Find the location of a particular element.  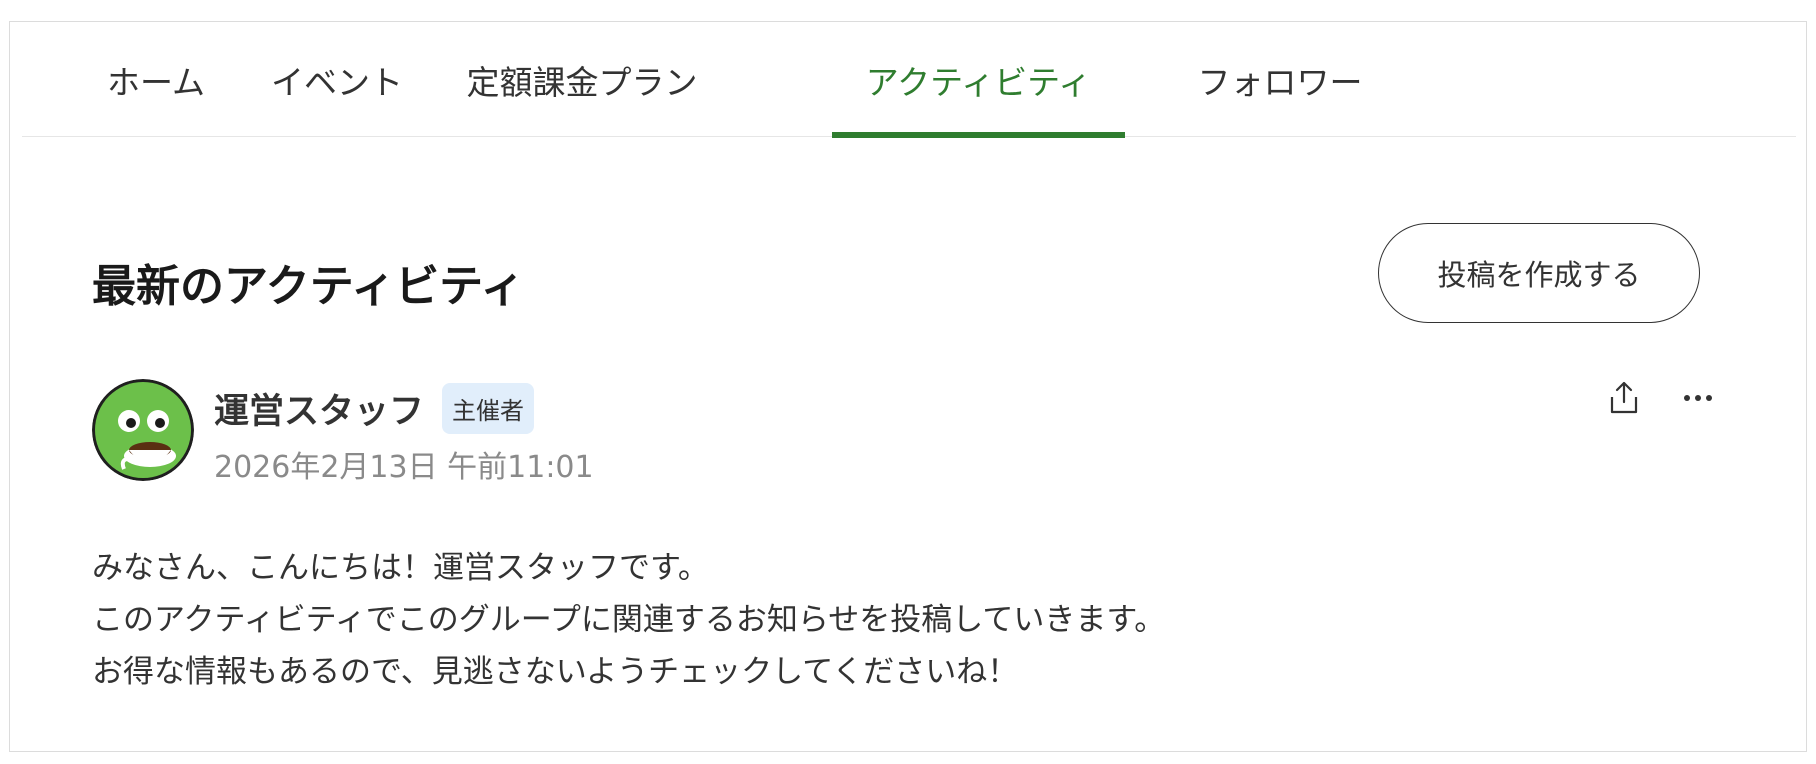

avatar is located at coordinates (143, 430).